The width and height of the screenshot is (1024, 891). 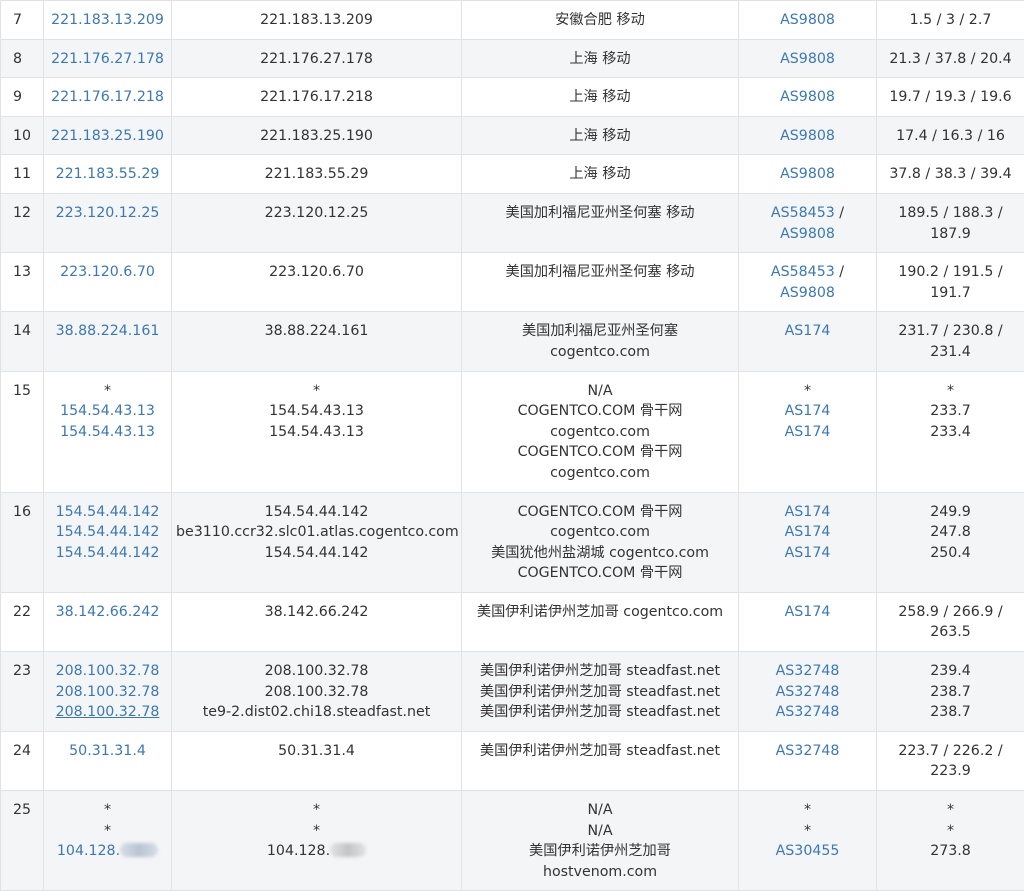 What do you see at coordinates (22, 97) in the screenshot?
I see `hop-number: 9` at bounding box center [22, 97].